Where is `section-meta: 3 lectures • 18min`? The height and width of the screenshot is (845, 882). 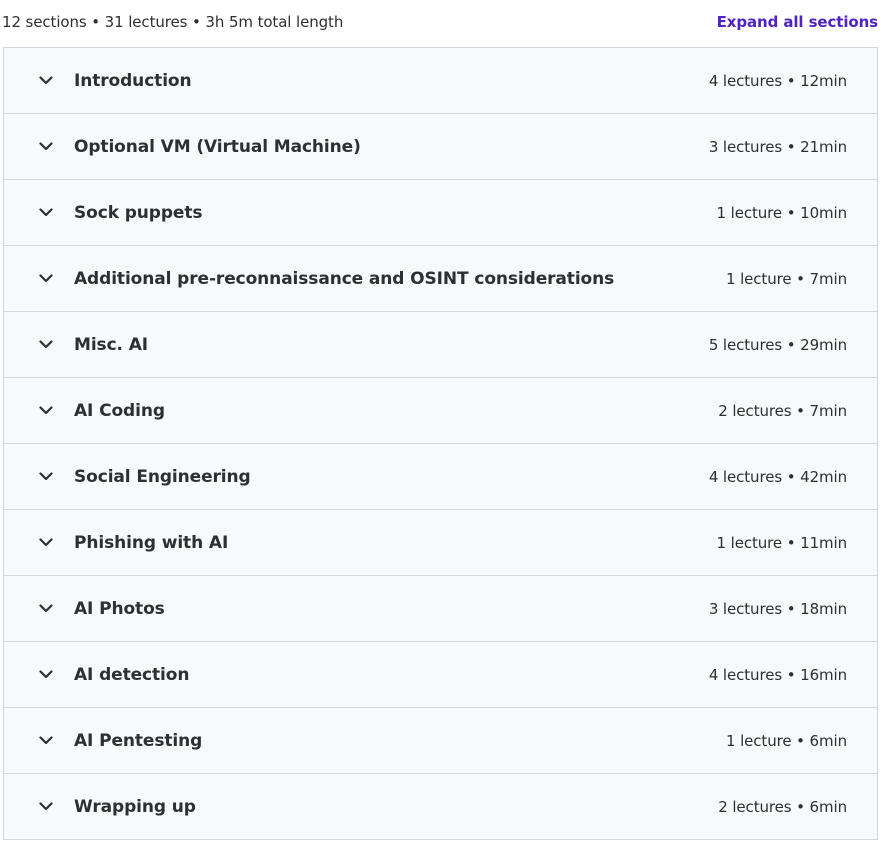
section-meta: 3 lectures • 18min is located at coordinates (777, 608).